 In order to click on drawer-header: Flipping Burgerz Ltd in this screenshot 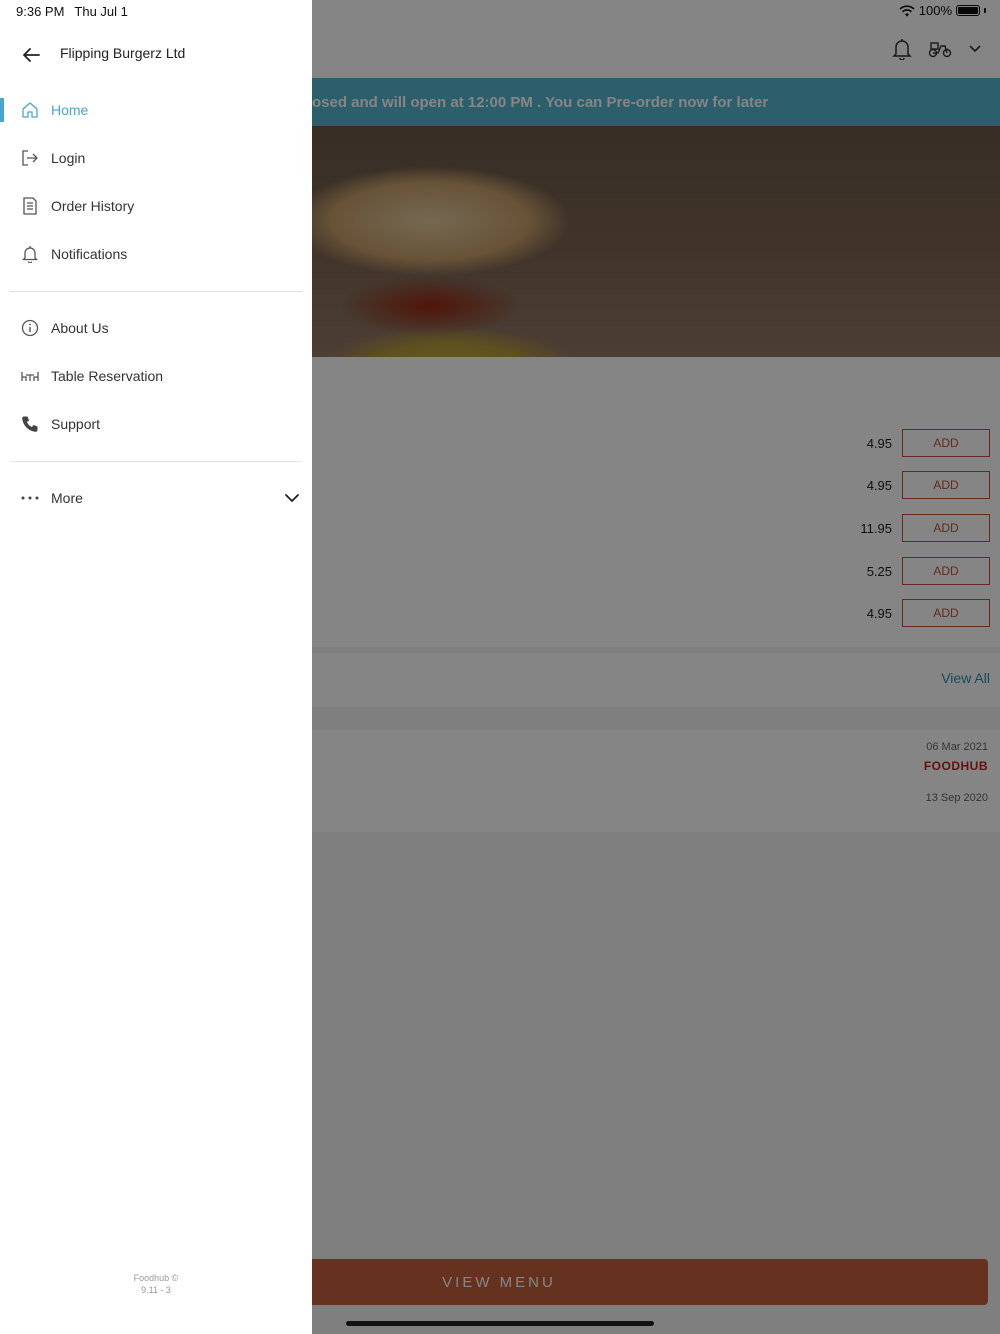, I will do `click(156, 54)`.